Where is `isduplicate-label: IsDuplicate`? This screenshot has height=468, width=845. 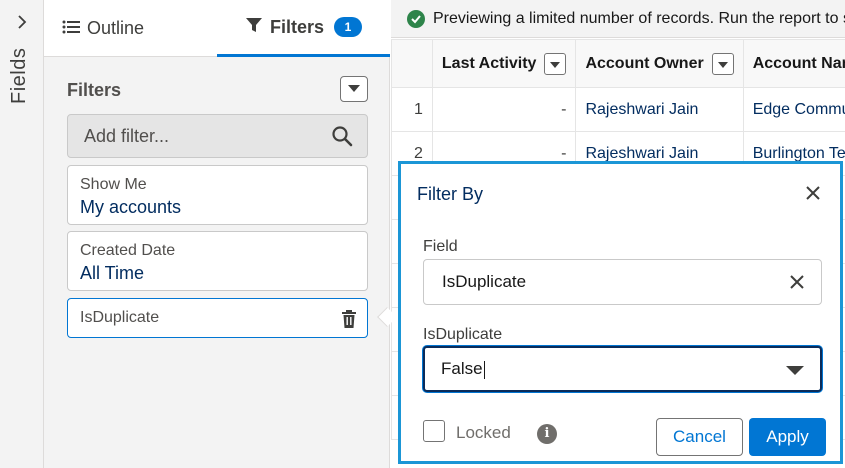 isduplicate-label: IsDuplicate is located at coordinates (463, 334).